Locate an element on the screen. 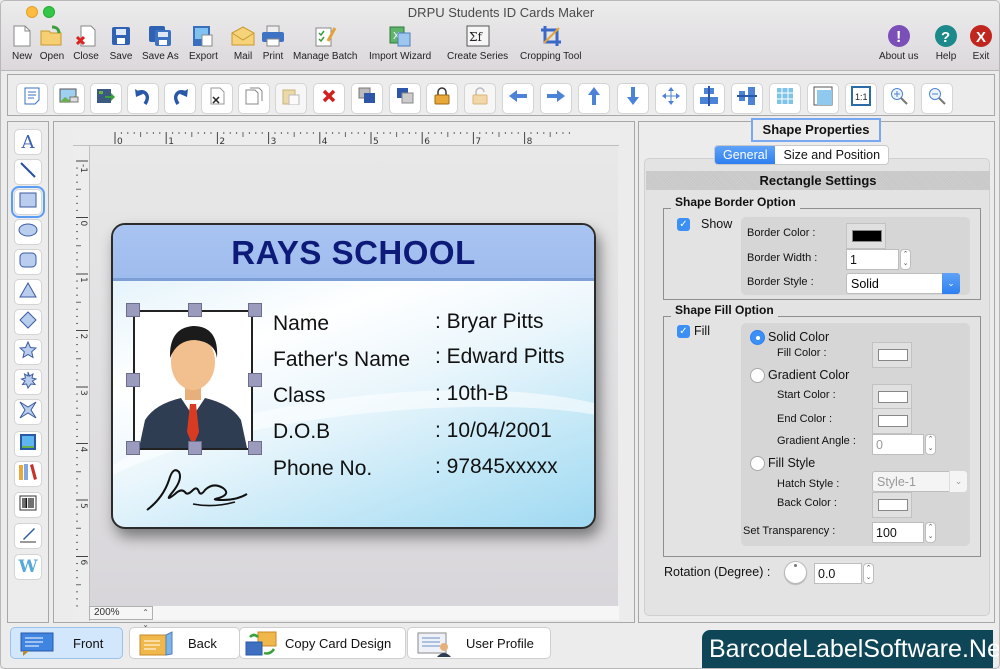 This screenshot has width=1000, height=669. bring-to-front-button is located at coordinates (367, 98).